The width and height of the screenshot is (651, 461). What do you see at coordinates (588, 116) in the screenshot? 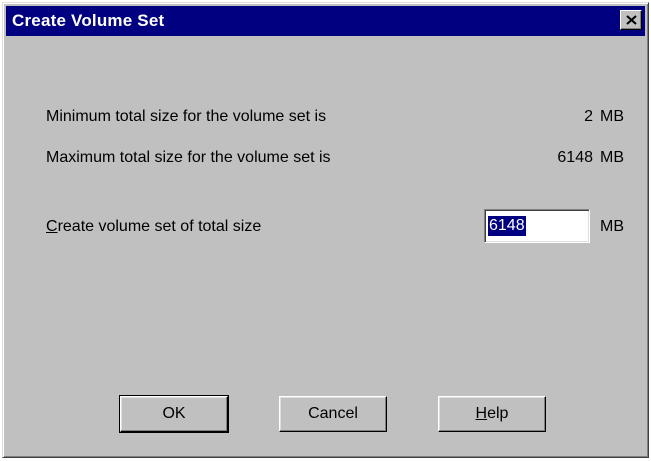
I see `min-size-value: 2` at bounding box center [588, 116].